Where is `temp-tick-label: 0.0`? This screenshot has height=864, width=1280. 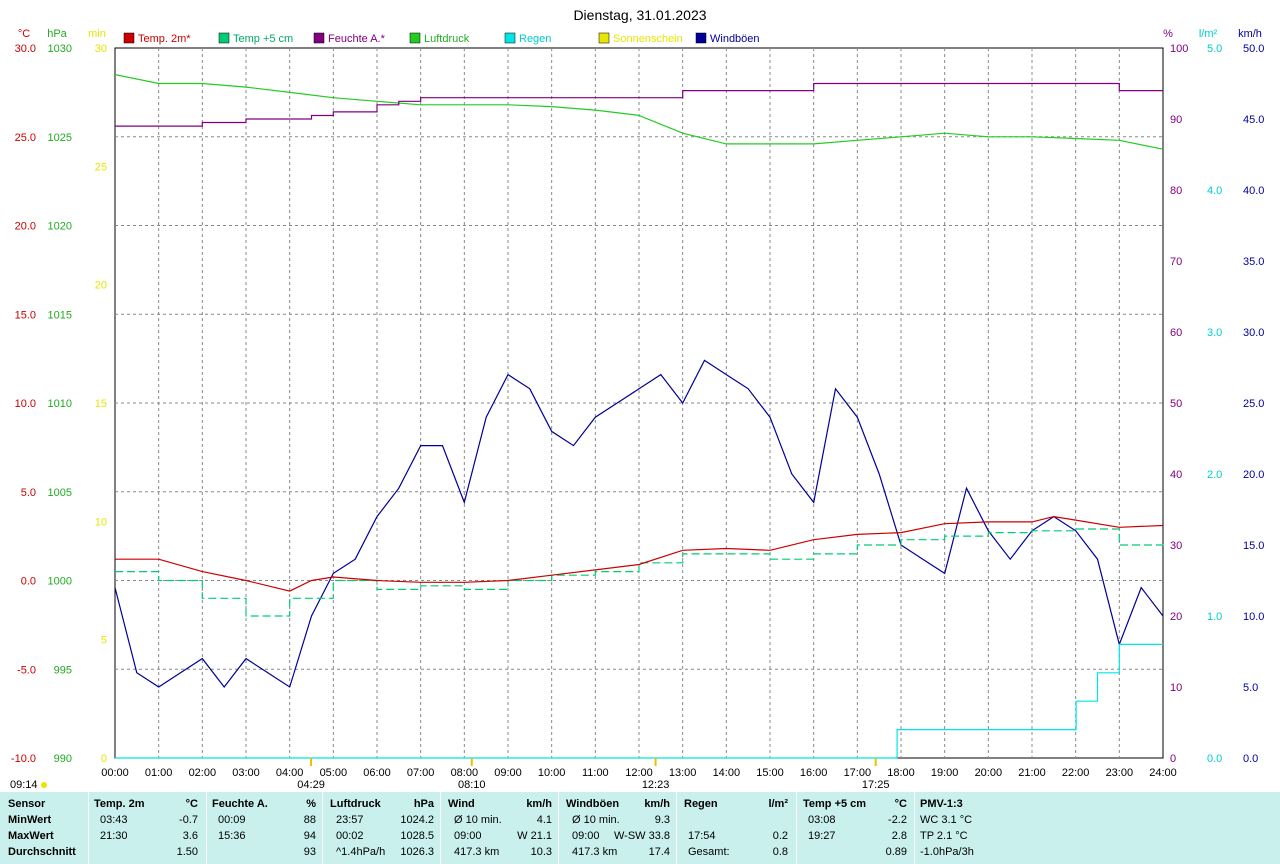
temp-tick-label: 0.0 is located at coordinates (28, 582).